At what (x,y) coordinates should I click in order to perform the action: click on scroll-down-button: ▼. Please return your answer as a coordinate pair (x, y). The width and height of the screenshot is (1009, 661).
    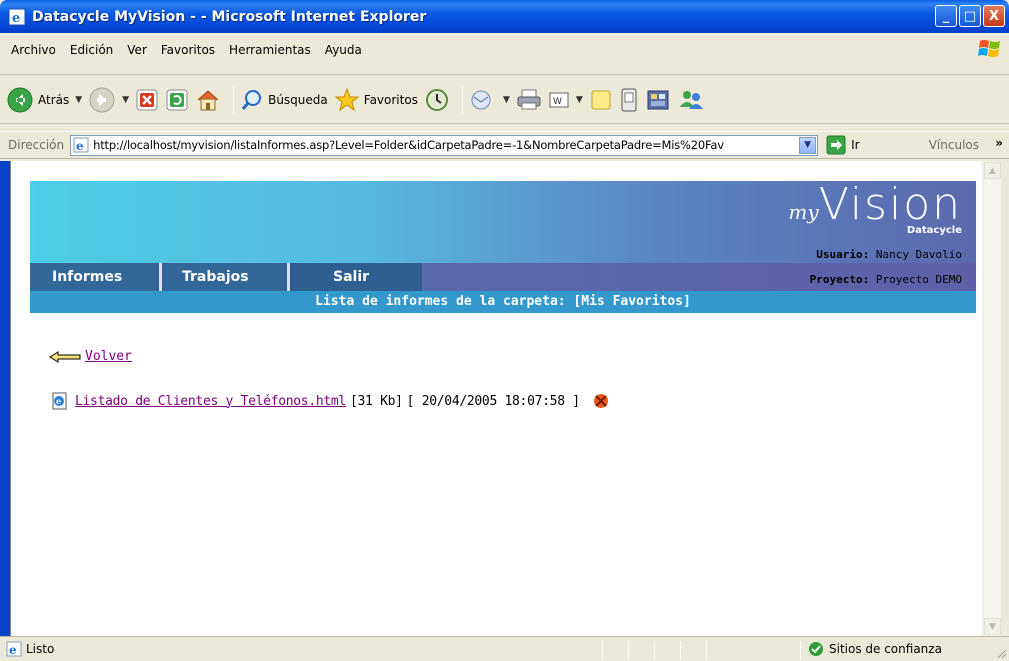
    Looking at the image, I should click on (992, 626).